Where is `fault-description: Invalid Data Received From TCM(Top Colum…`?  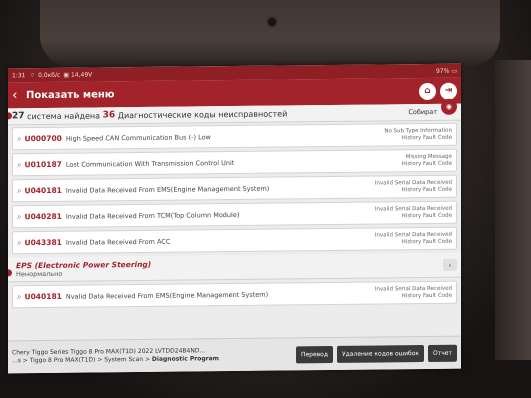
fault-description: Invalid Data Received From TCM(Top Colum… is located at coordinates (152, 215).